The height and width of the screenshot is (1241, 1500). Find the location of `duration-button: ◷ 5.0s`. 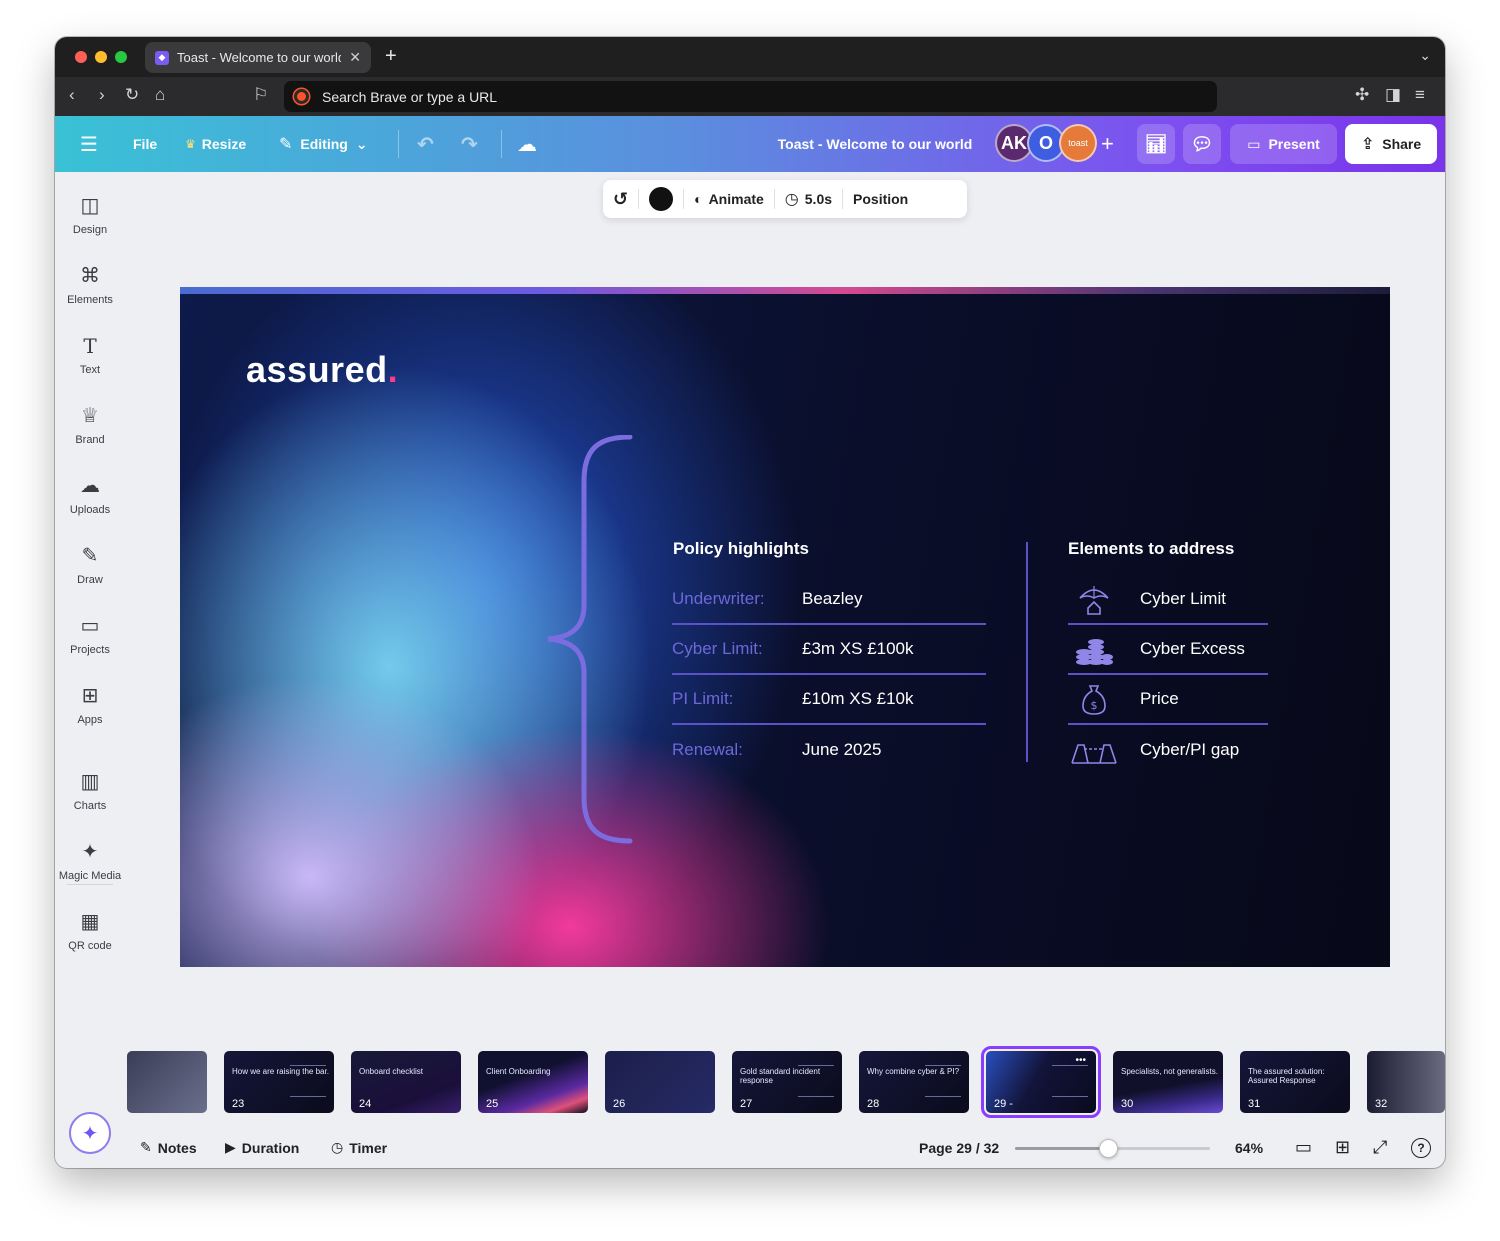

duration-button: ◷ 5.0s is located at coordinates (808, 199).